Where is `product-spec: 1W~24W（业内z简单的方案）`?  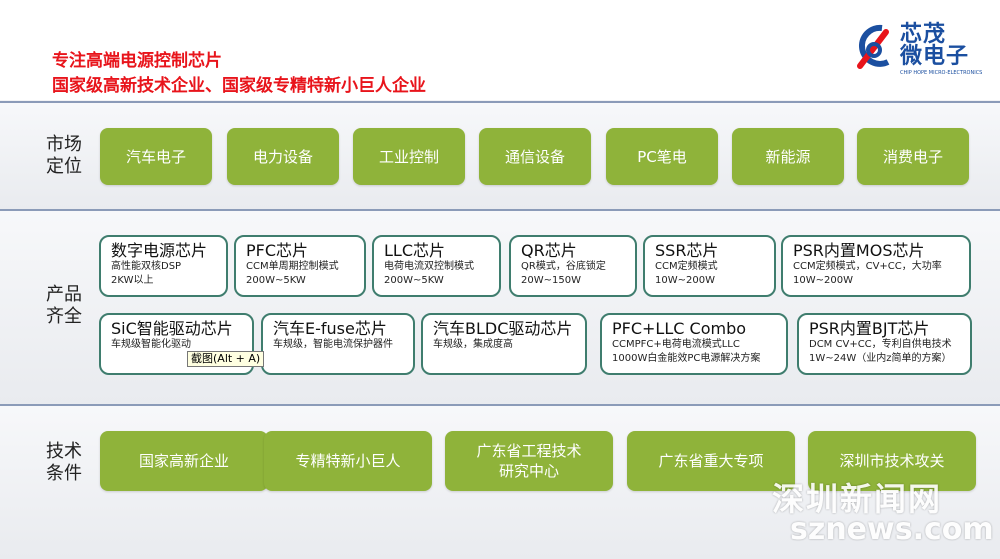 product-spec: 1W~24W（业内z简单的方案） is located at coordinates (880, 358).